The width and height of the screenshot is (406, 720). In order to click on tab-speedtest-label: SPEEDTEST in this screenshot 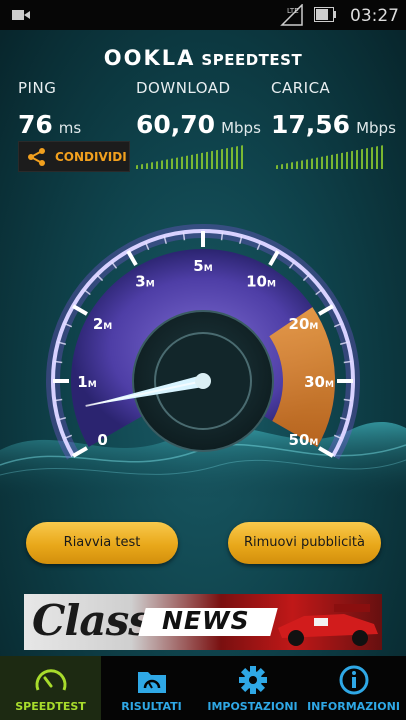, I will do `click(50, 706)`.